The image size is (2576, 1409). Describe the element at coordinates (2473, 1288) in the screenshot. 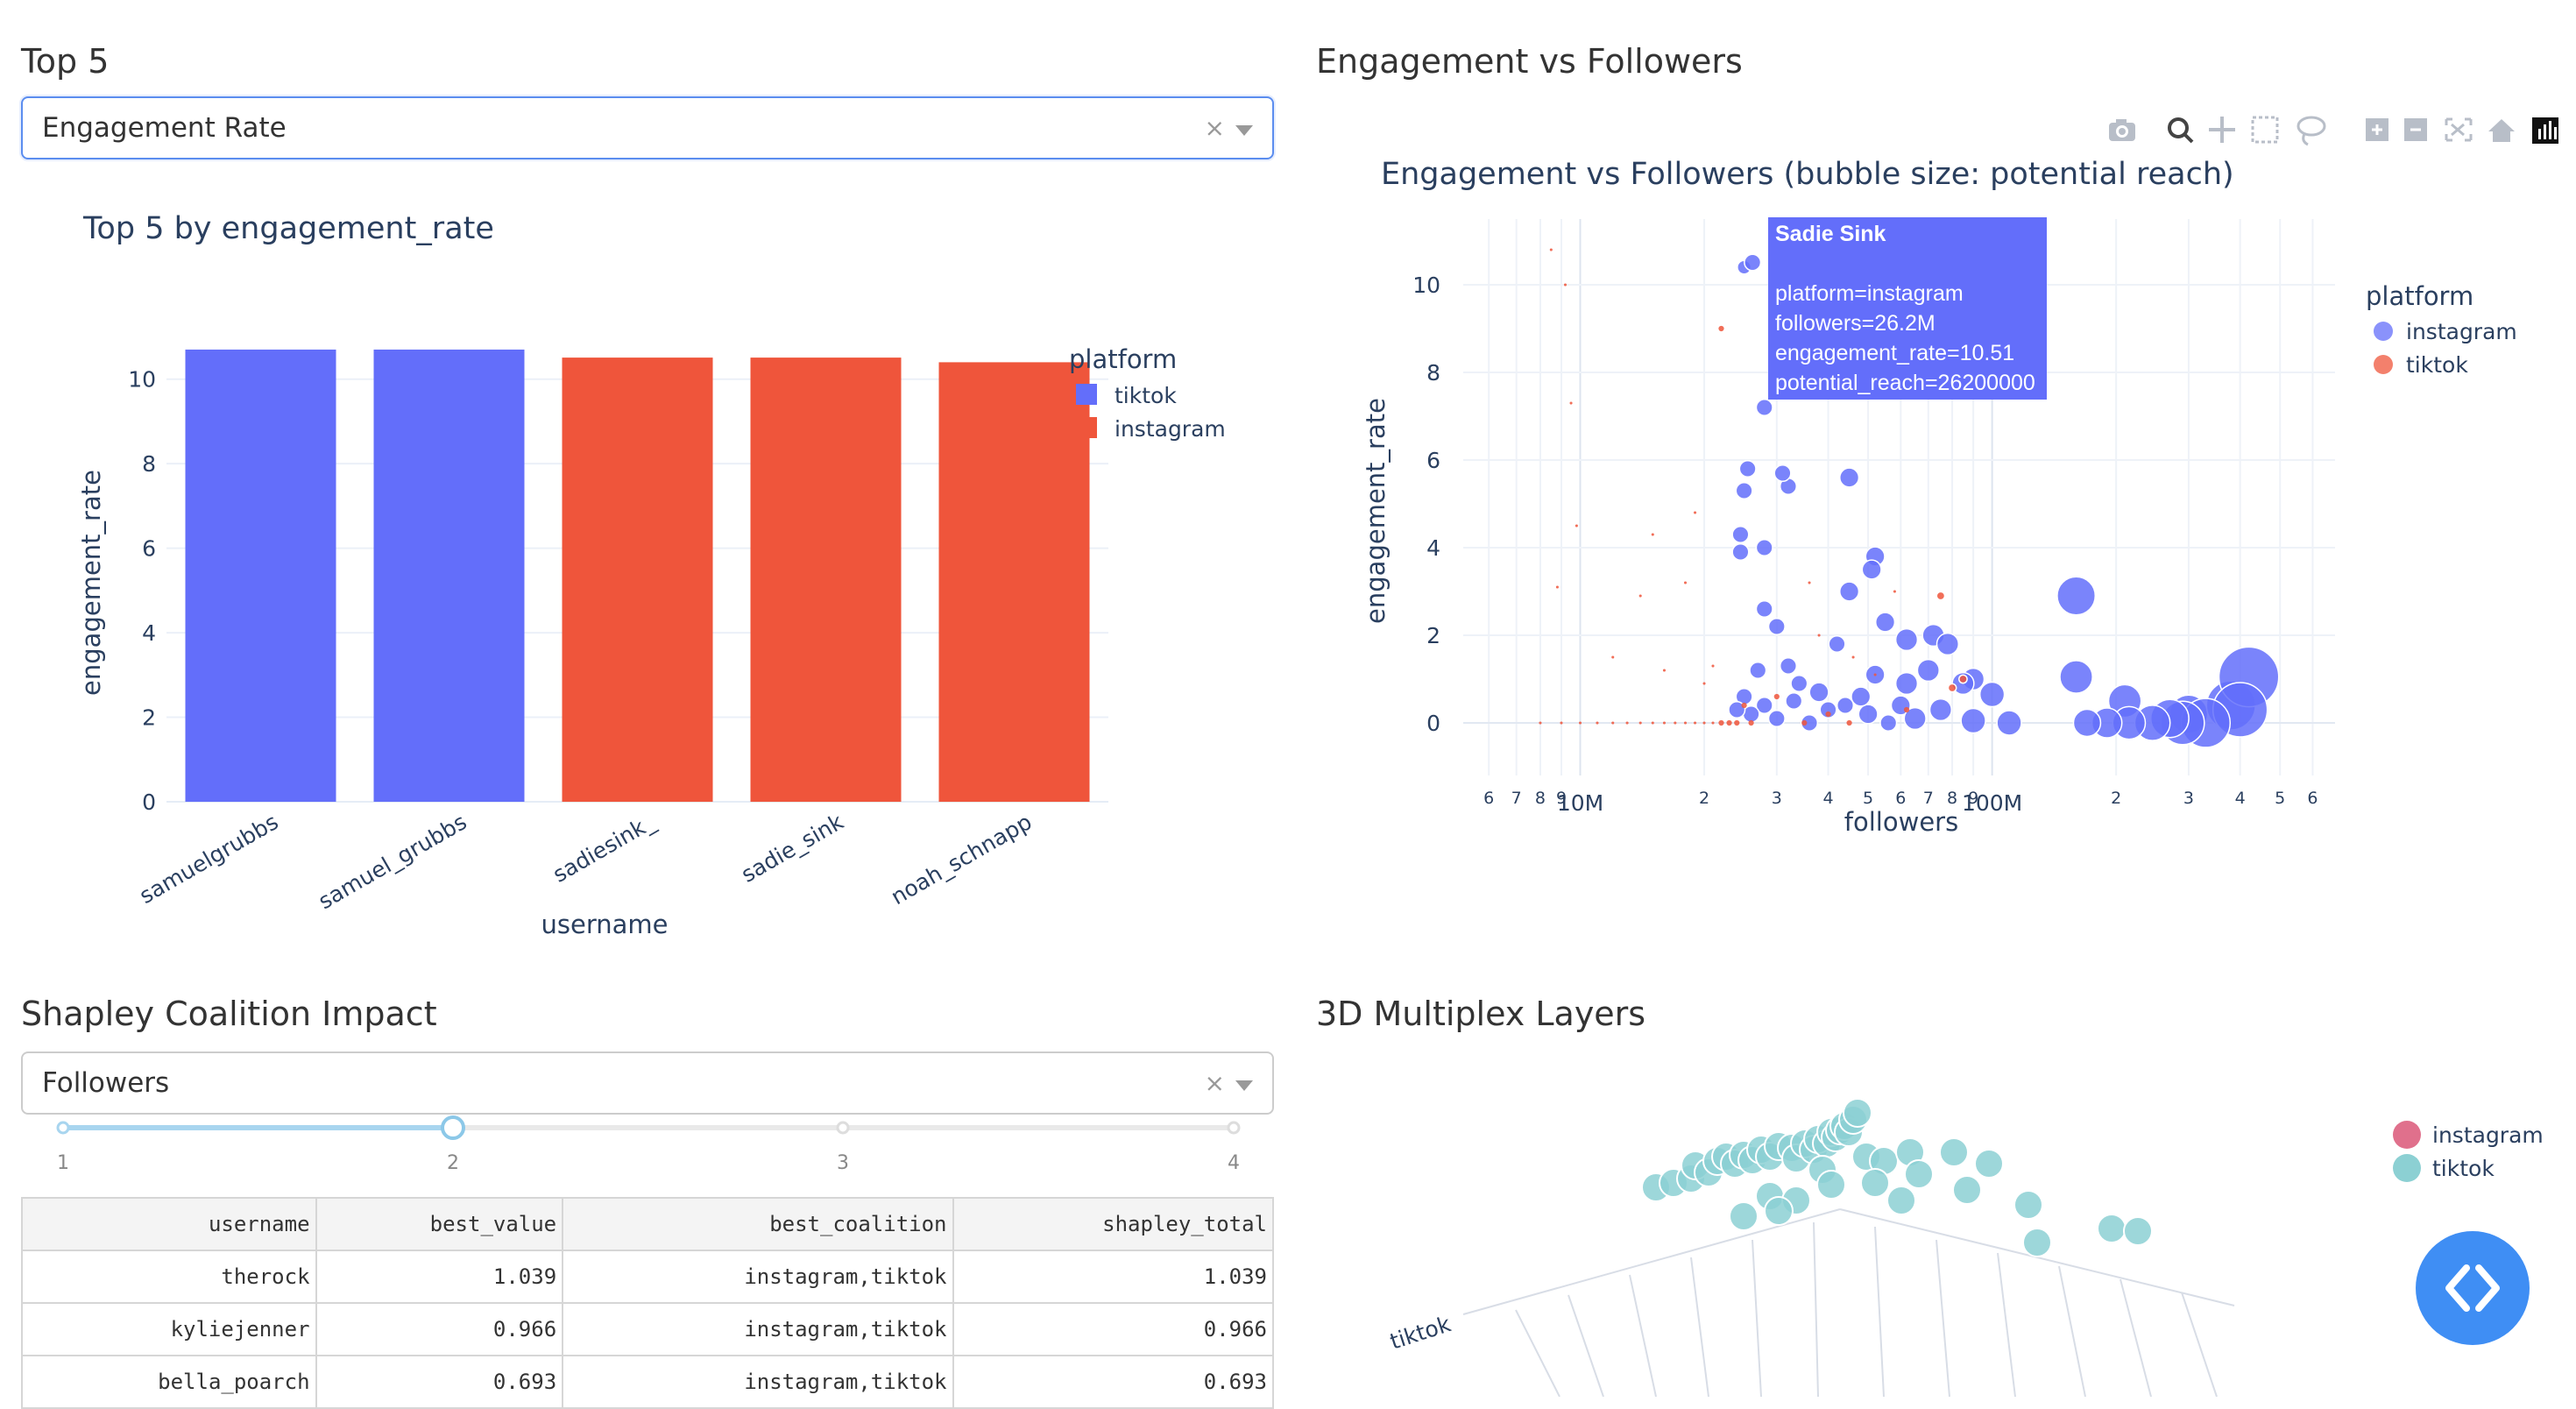

I see `code-toggle-button` at that location.